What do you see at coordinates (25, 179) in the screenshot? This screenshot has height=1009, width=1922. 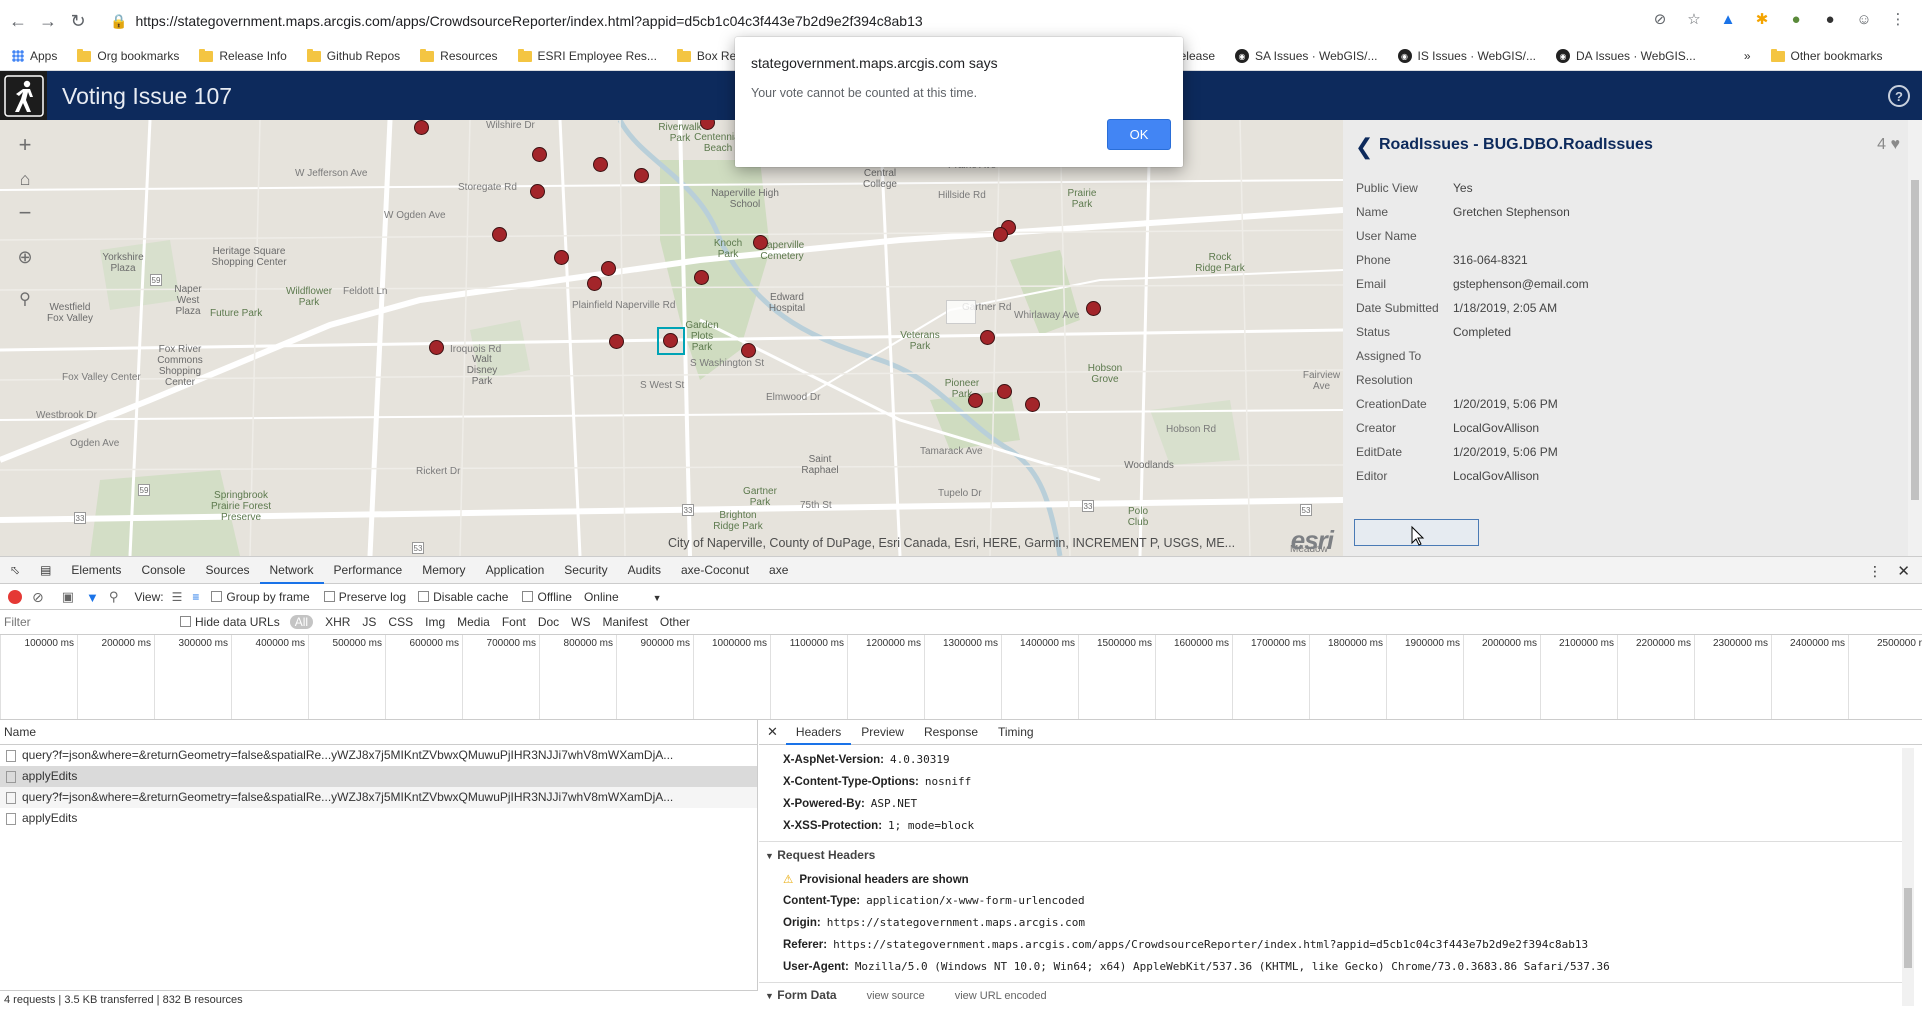 I see `home-button: ⌂` at bounding box center [25, 179].